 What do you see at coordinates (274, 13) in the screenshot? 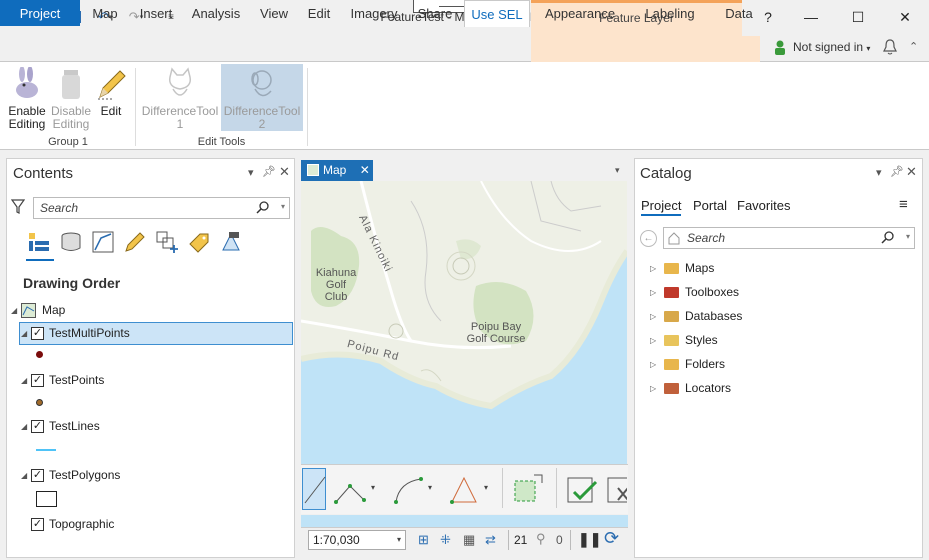
I see `tab-view: View` at bounding box center [274, 13].